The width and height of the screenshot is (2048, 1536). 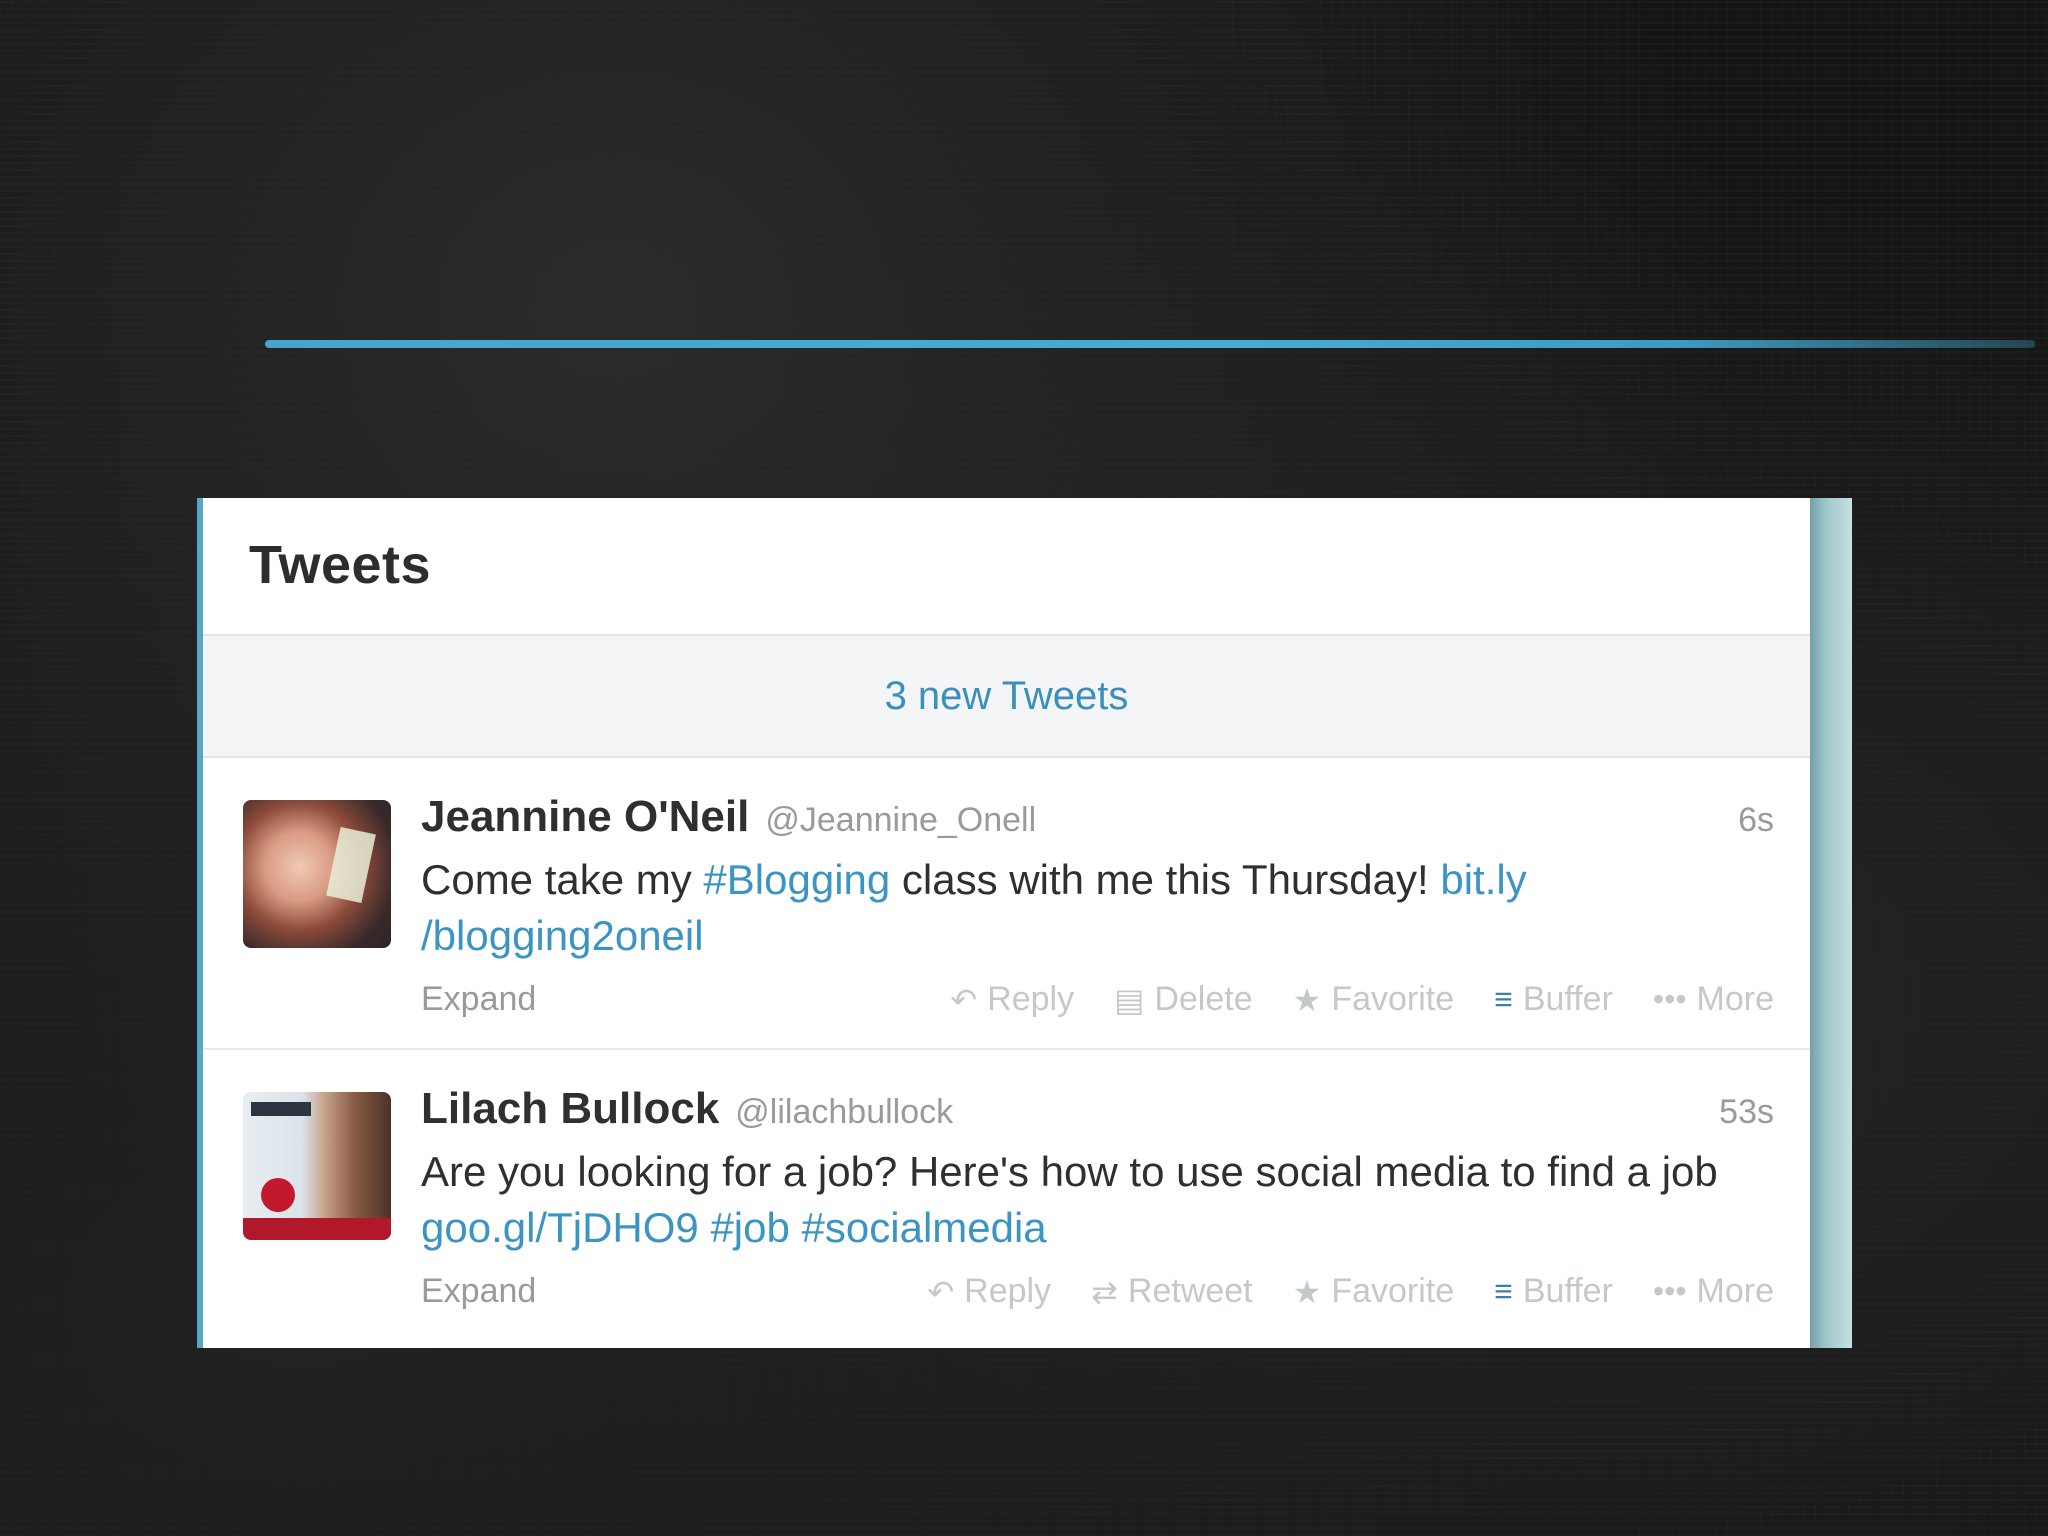 What do you see at coordinates (351, 865) in the screenshot?
I see `avatar-photo-detail` at bounding box center [351, 865].